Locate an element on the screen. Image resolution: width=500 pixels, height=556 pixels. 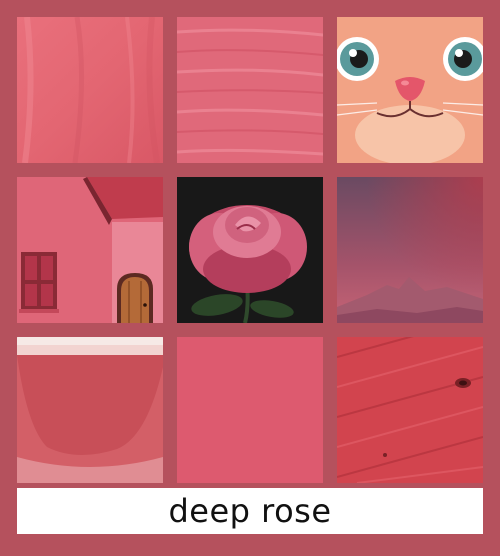
ceramic-cup-image is located at coordinates (90, 410).